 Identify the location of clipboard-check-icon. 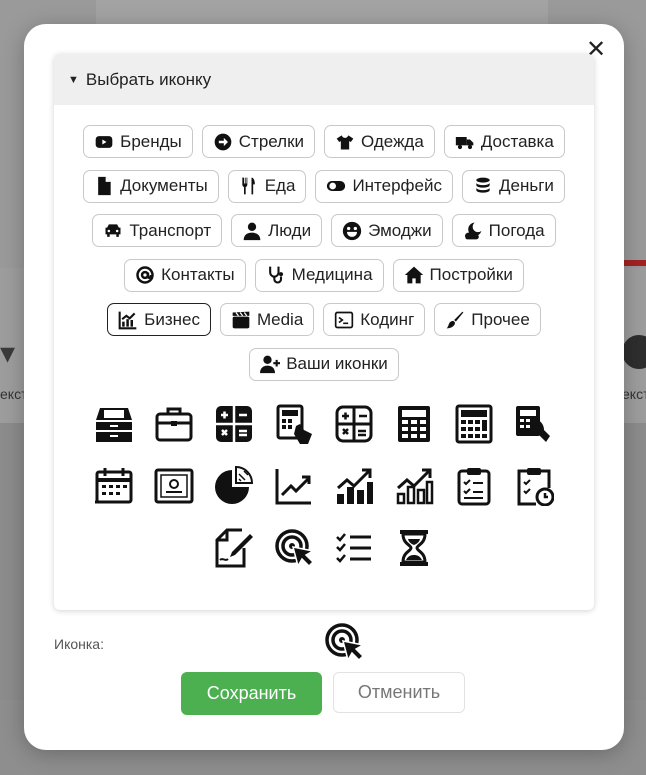
(474, 486).